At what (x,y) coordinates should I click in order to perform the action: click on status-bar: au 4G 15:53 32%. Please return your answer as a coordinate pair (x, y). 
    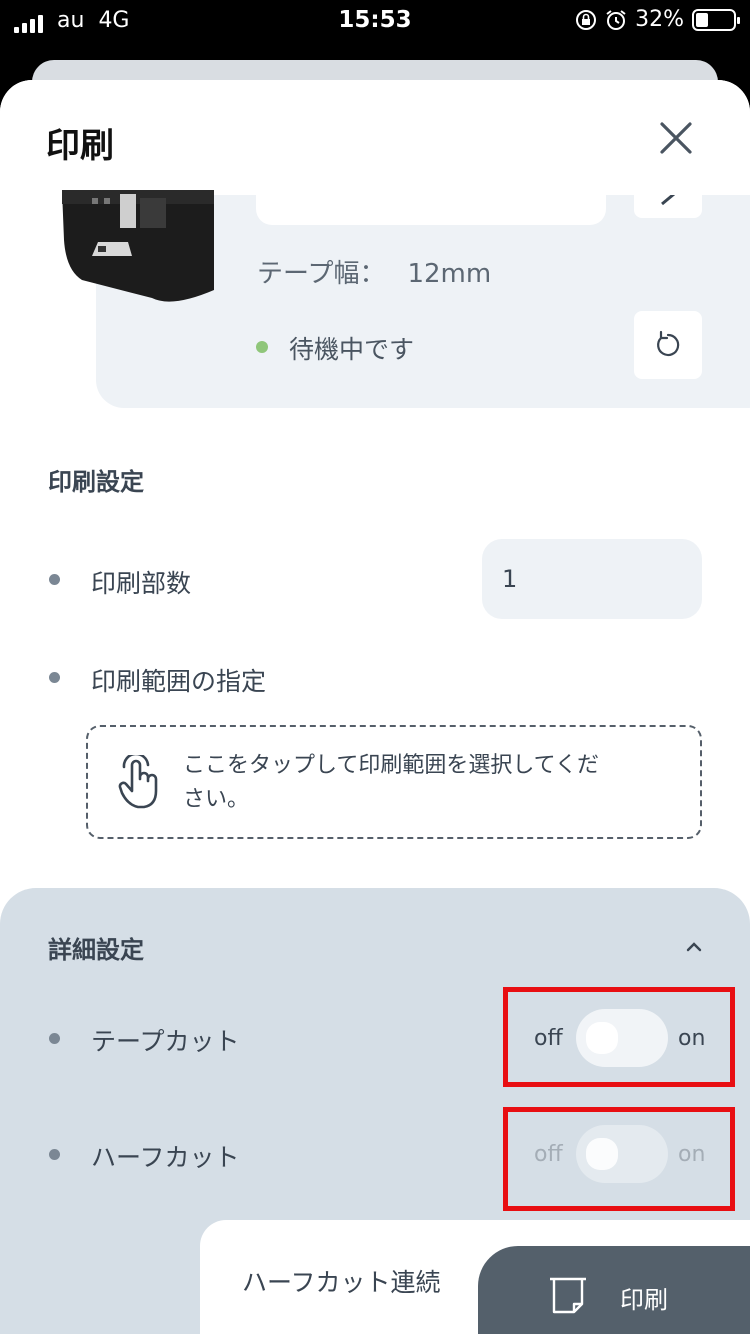
    Looking at the image, I should click on (375, 20).